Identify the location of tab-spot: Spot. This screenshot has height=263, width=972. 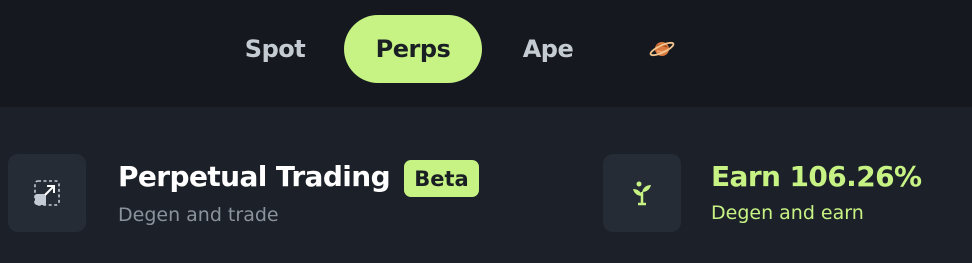
(275, 49).